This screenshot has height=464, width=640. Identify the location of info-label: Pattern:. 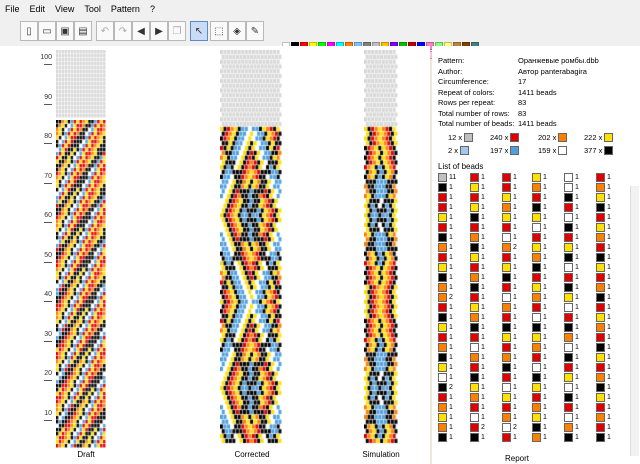
(451, 60).